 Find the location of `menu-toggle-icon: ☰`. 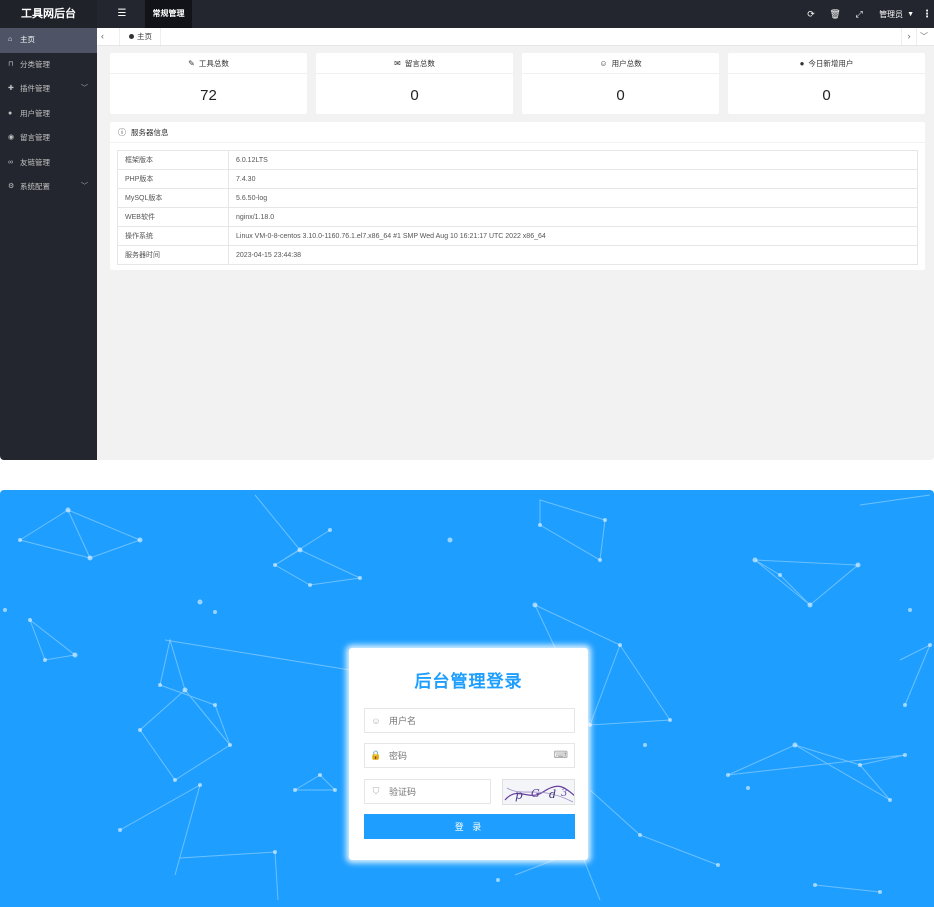

menu-toggle-icon: ☰ is located at coordinates (122, 14).